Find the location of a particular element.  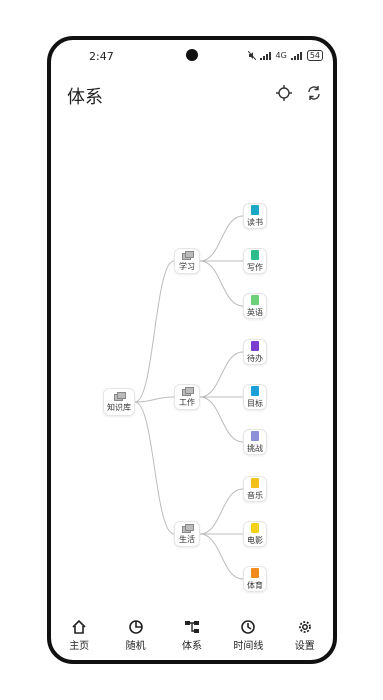

node-label: 挑战 is located at coordinates (255, 448).